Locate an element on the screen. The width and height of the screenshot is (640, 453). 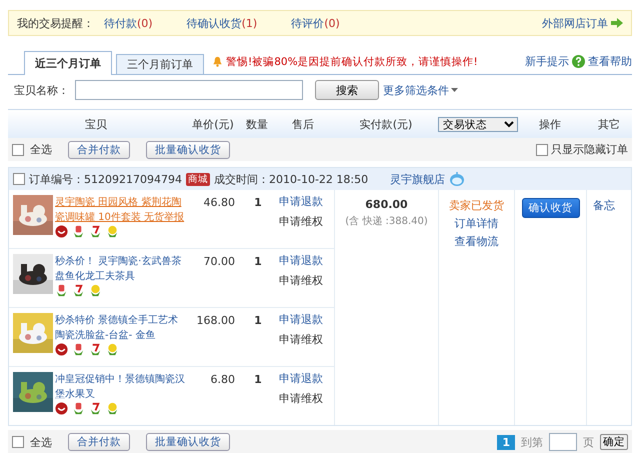
page-input is located at coordinates (563, 442).